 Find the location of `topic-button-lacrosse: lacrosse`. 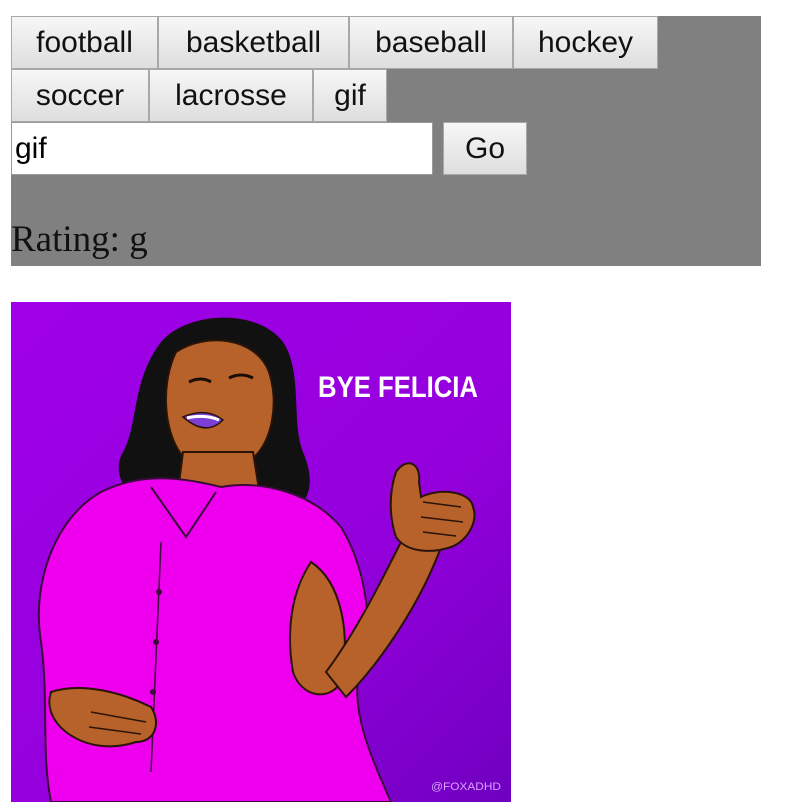

topic-button-lacrosse: lacrosse is located at coordinates (231, 95).